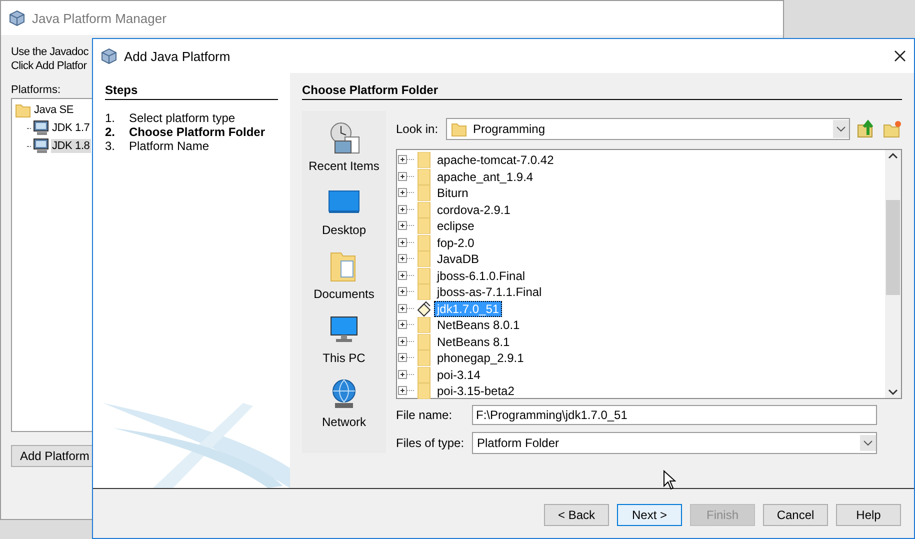 The height and width of the screenshot is (539, 915). Describe the element at coordinates (418, 129) in the screenshot. I see `look-in-label: Look in:` at that location.